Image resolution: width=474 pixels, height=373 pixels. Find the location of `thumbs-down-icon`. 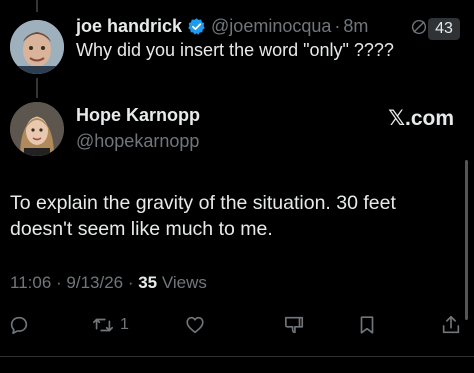

thumbs-down-icon is located at coordinates (294, 325).